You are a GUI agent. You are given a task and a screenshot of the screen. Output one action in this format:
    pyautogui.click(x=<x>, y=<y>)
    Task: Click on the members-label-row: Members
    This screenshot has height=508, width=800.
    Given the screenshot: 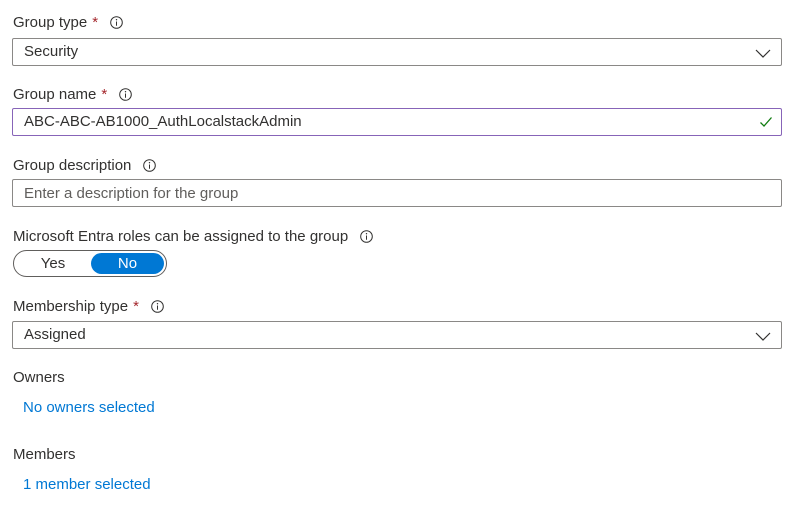 What is the action you would take?
    pyautogui.click(x=44, y=454)
    